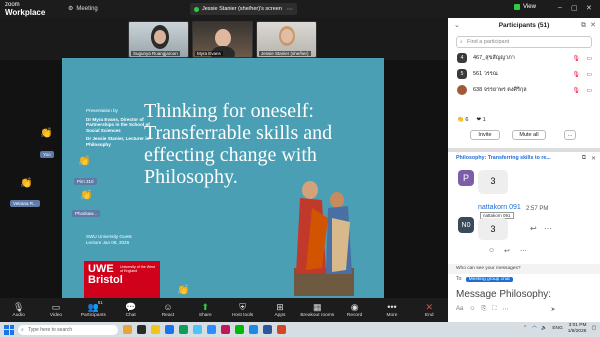 The image size is (600, 337). Describe the element at coordinates (18, 310) in the screenshot. I see `audio-button: 🎙 Audio` at that location.